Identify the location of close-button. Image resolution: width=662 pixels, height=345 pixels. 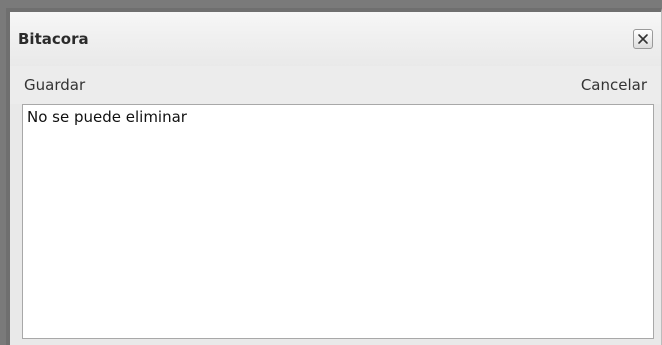
(643, 39).